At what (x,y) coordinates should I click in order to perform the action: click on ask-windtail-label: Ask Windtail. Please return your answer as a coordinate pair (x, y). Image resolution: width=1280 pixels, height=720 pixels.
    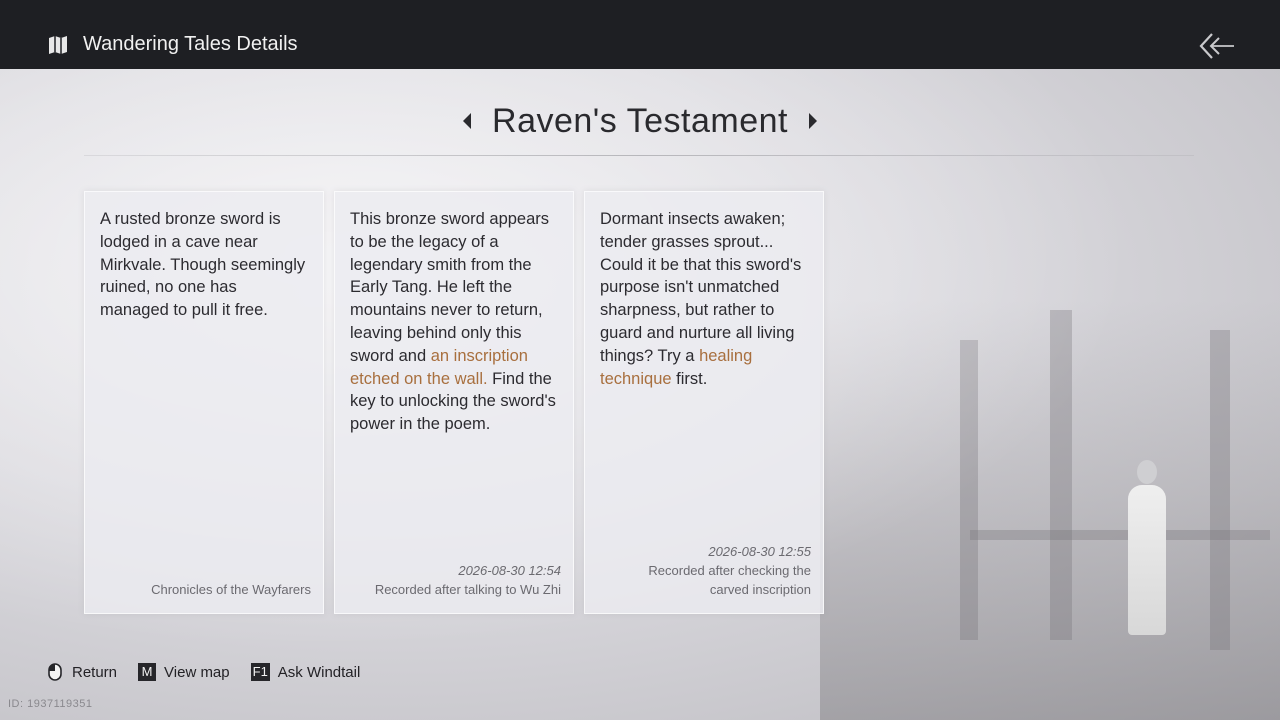
    Looking at the image, I should click on (319, 672).